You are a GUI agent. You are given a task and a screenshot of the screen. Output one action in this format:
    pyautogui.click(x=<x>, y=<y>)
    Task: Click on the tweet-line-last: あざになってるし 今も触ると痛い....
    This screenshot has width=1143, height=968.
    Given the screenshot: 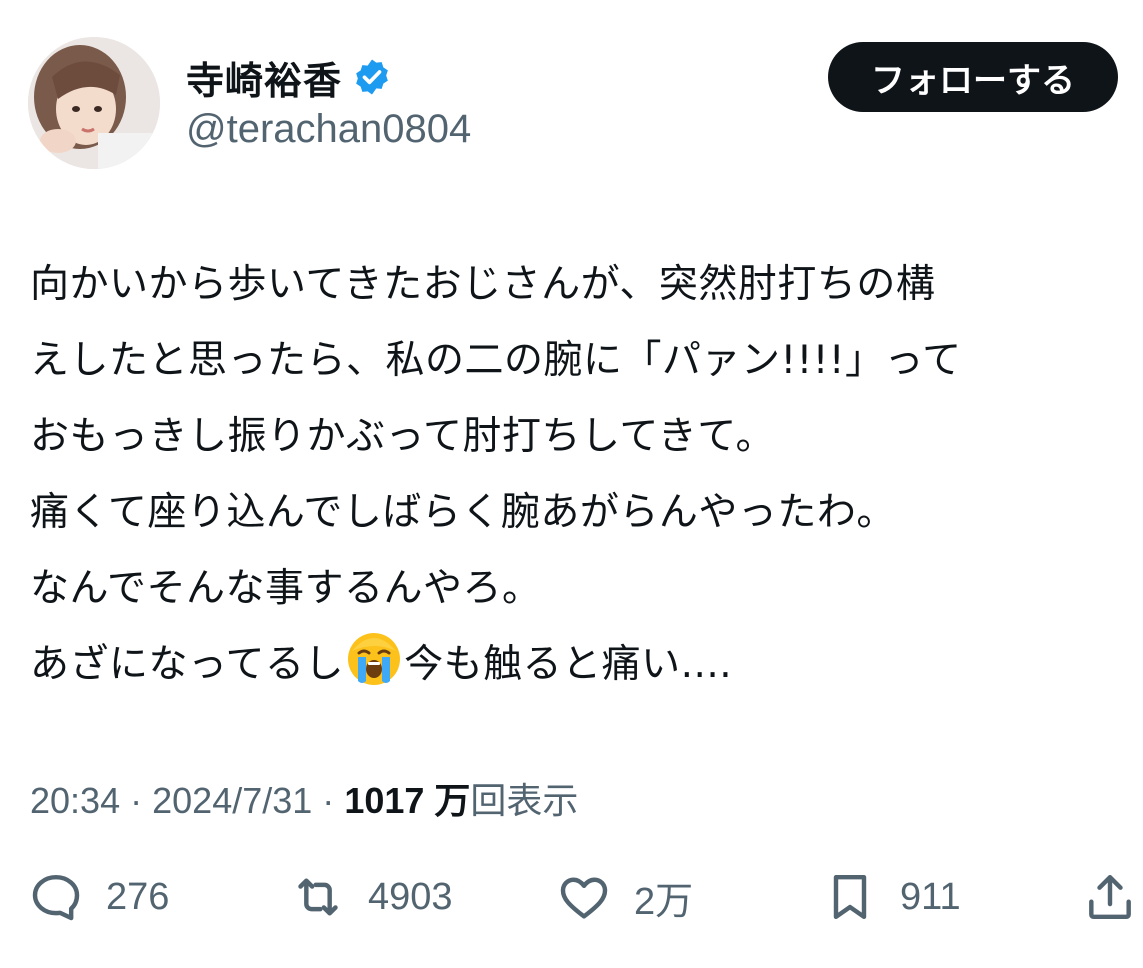 What is the action you would take?
    pyautogui.click(x=582, y=665)
    